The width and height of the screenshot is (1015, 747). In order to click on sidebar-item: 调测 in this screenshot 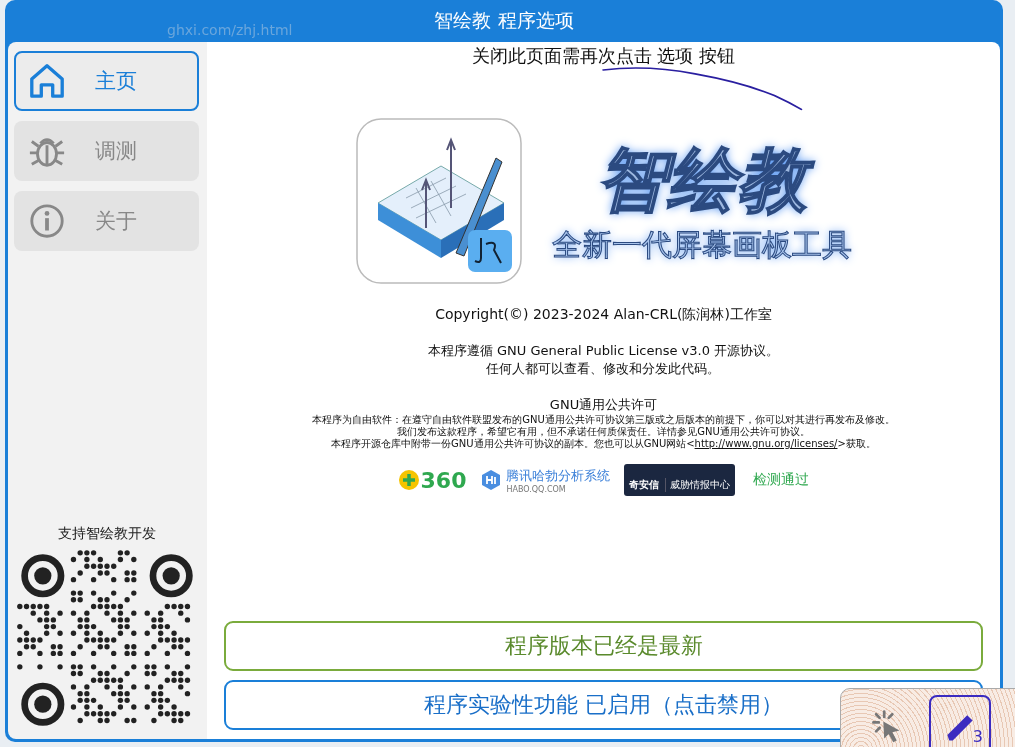, I will do `click(106, 151)`.